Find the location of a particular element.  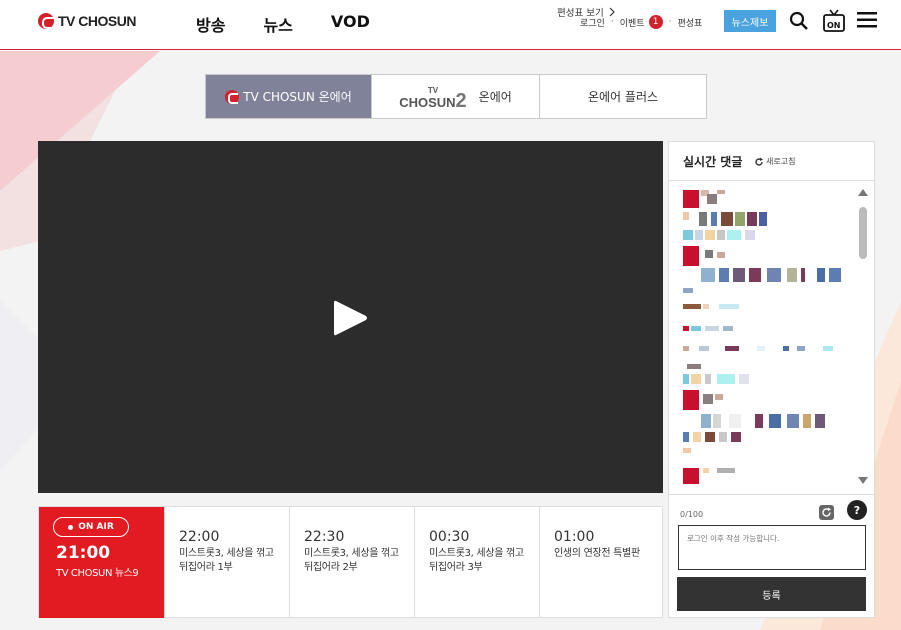

nav-broadcast: 방송 is located at coordinates (210, 24).